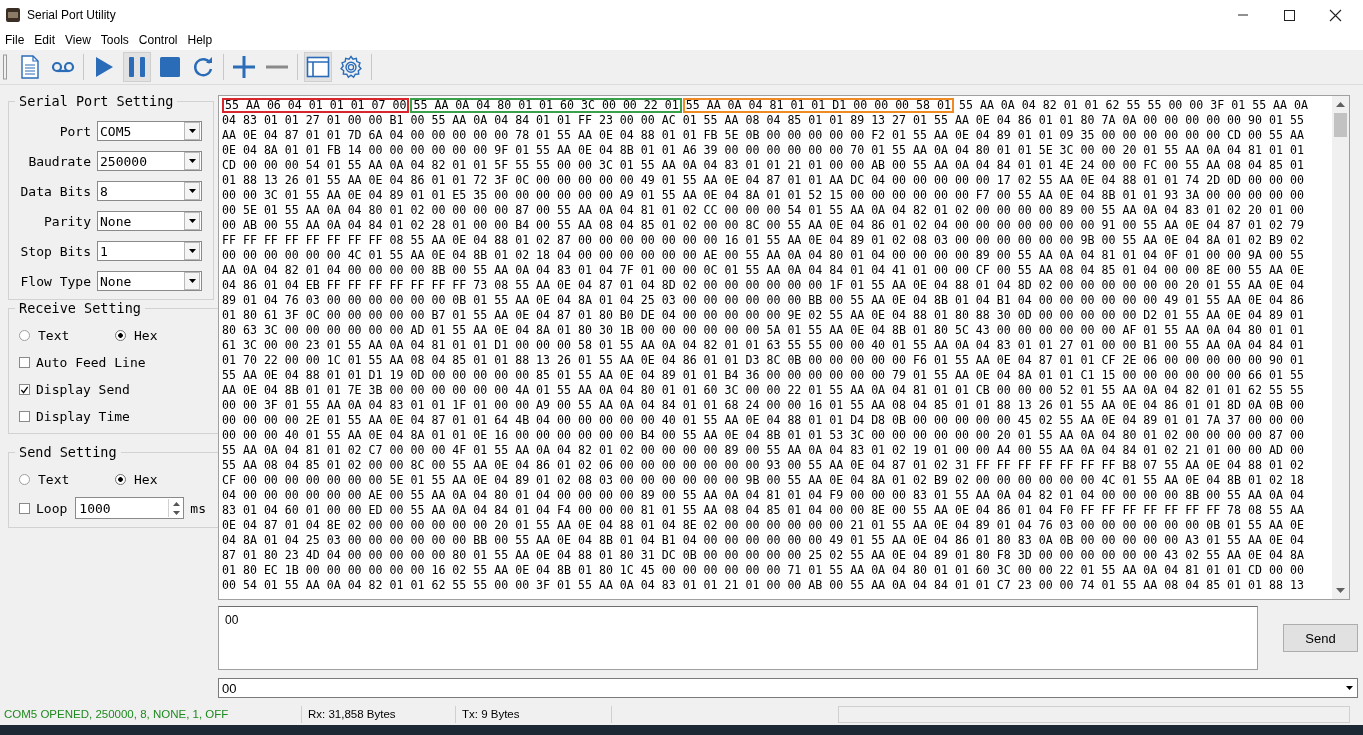  I want to click on group-title: Send Setting, so click(68, 452).